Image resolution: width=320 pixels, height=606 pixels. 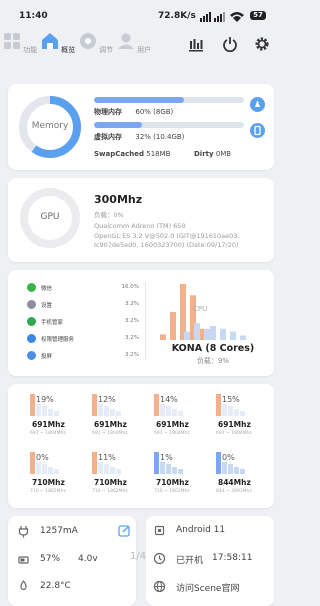 I want to click on device-icon, so click(x=257, y=130).